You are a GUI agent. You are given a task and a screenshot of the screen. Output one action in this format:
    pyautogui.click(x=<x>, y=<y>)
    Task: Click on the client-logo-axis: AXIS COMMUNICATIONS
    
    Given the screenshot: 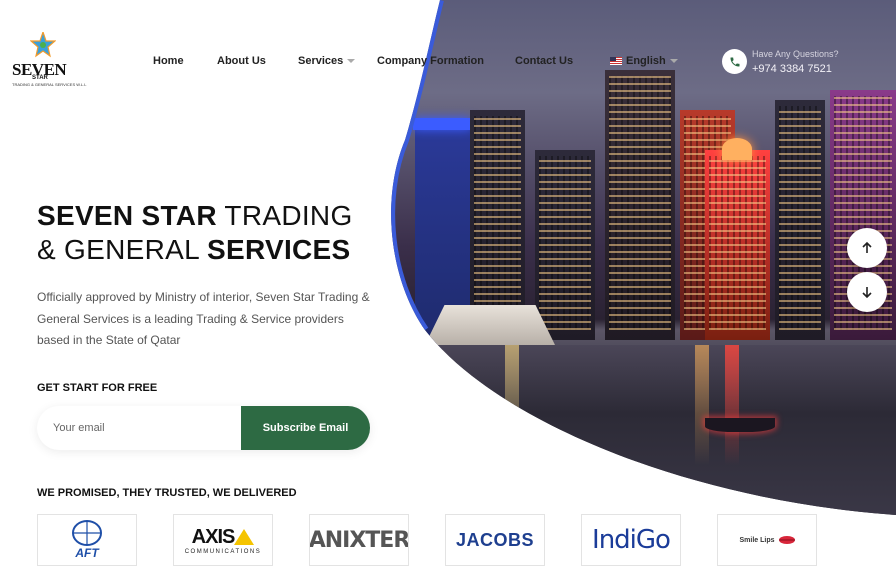 What is the action you would take?
    pyautogui.click(x=223, y=540)
    